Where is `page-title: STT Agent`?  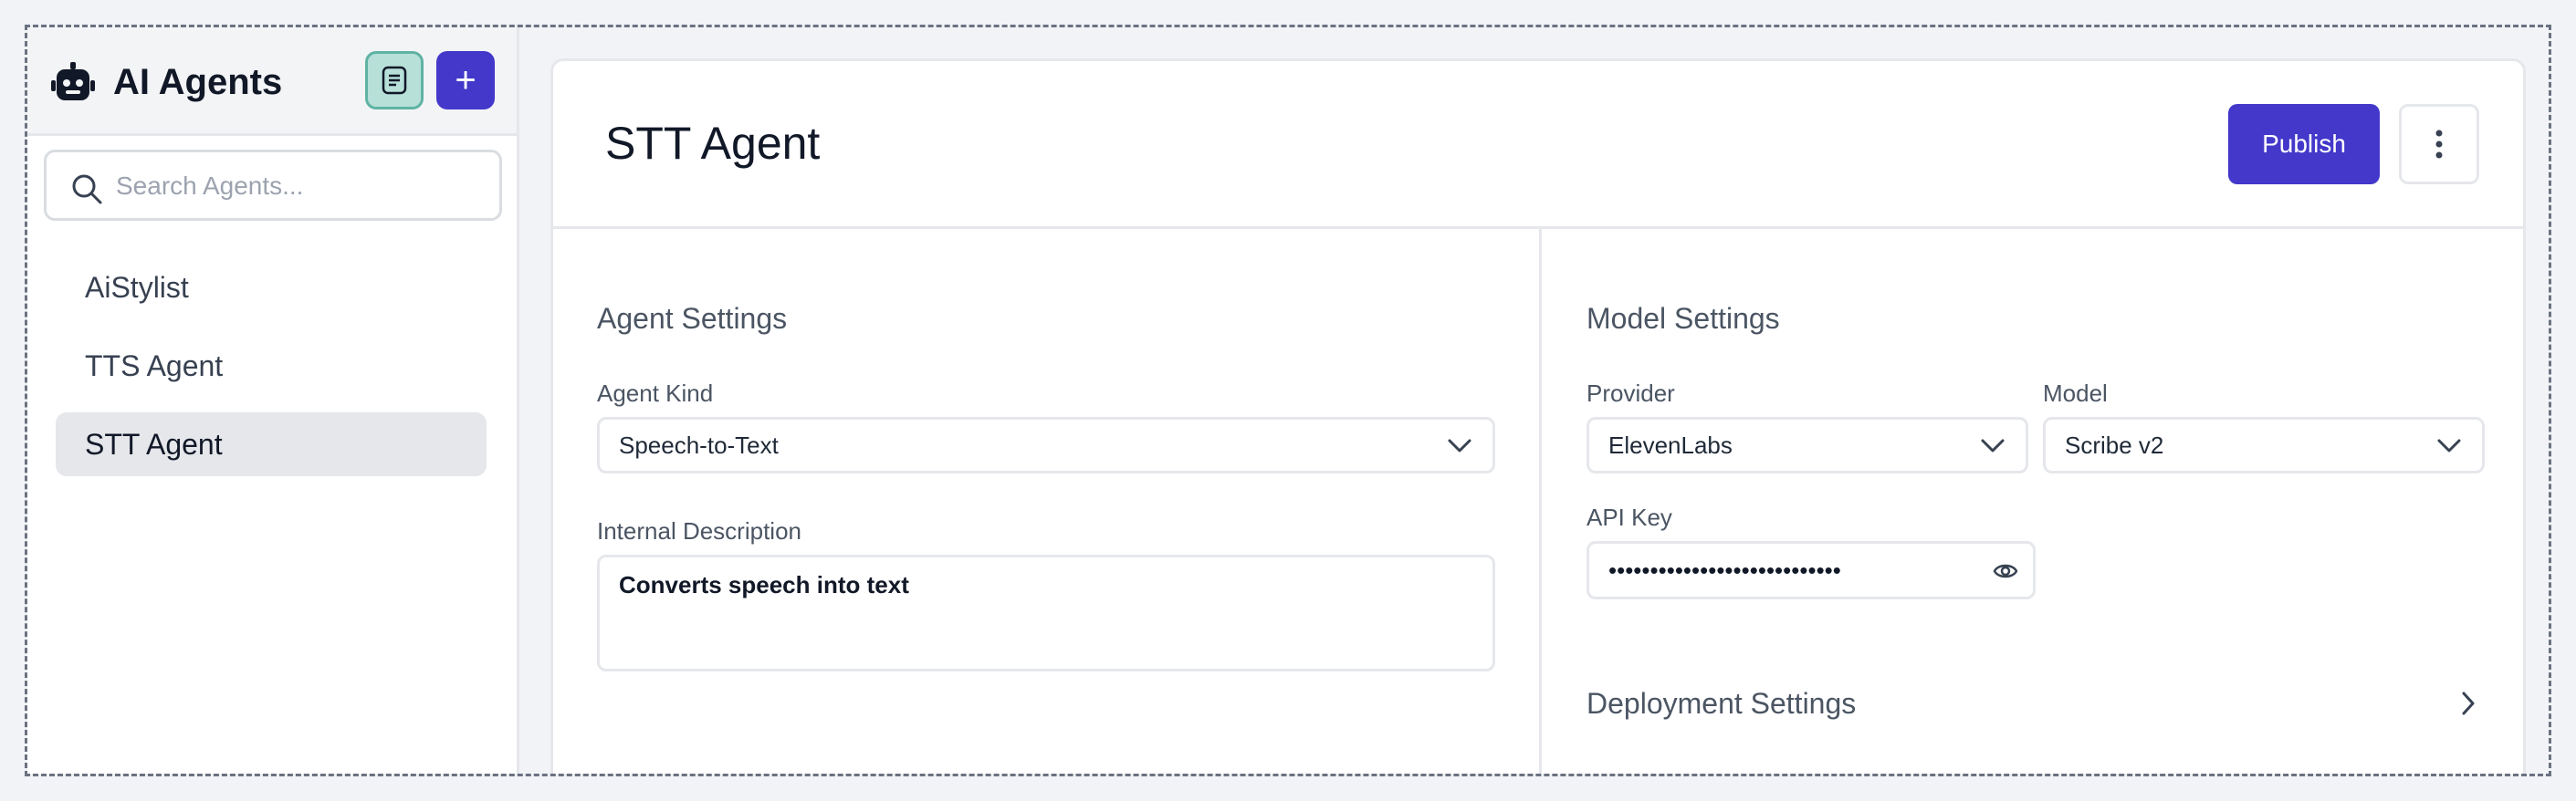
page-title: STT Agent is located at coordinates (713, 143).